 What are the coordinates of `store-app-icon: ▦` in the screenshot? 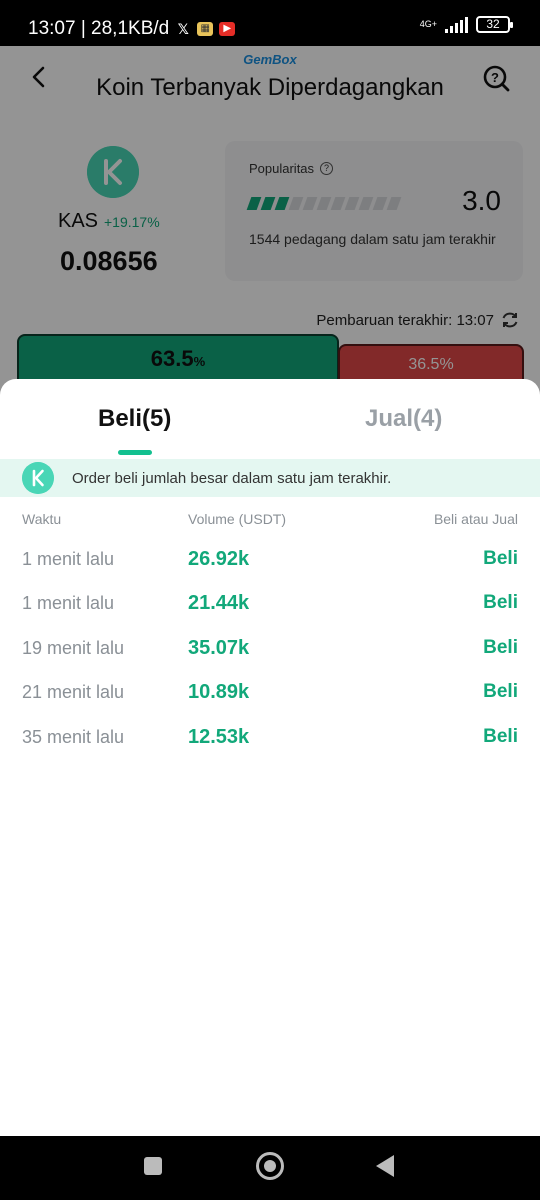 It's located at (205, 29).